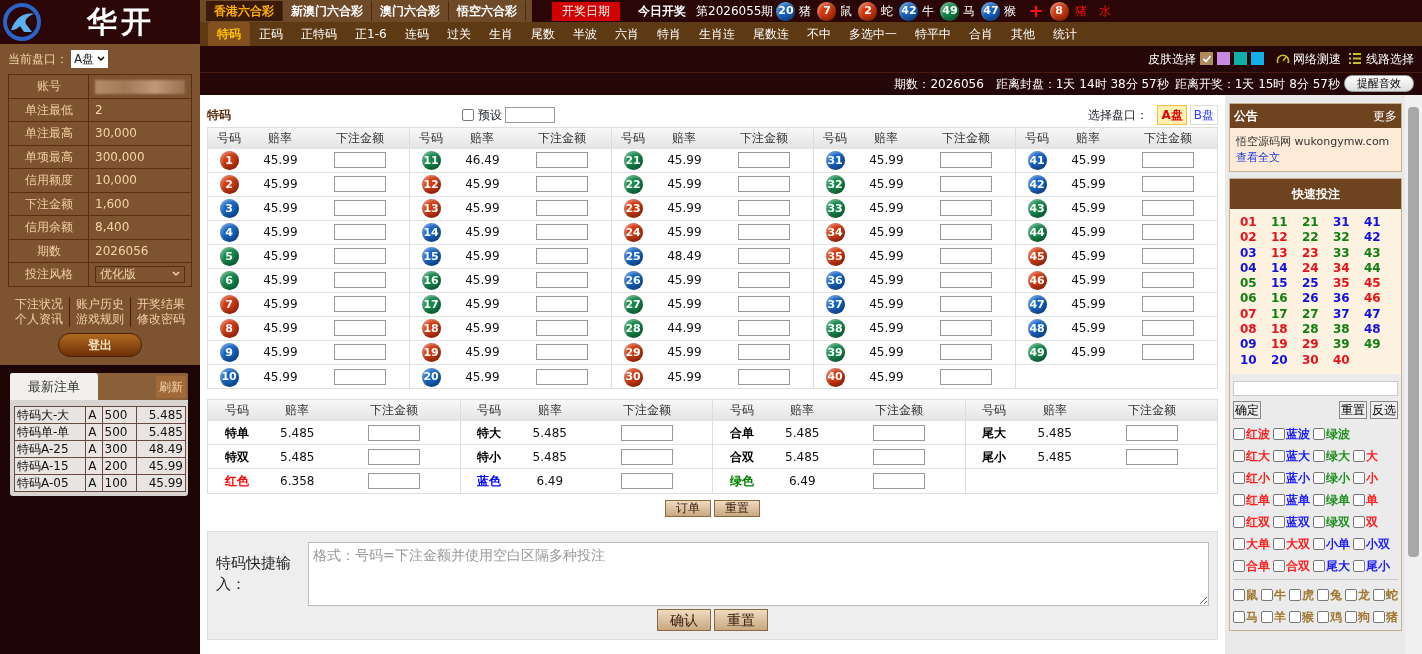 The height and width of the screenshot is (654, 1422). What do you see at coordinates (1348, 360) in the screenshot?
I see `quick-number: 40` at bounding box center [1348, 360].